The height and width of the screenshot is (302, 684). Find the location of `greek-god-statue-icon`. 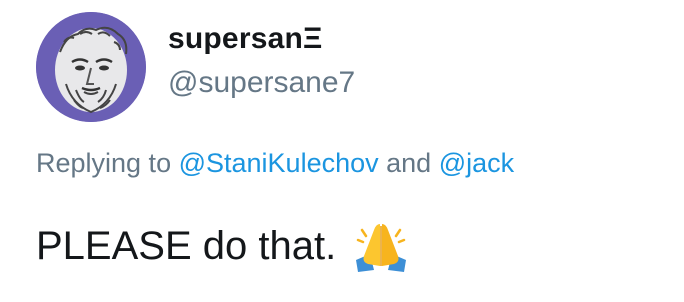

greek-god-statue-icon is located at coordinates (91, 67).